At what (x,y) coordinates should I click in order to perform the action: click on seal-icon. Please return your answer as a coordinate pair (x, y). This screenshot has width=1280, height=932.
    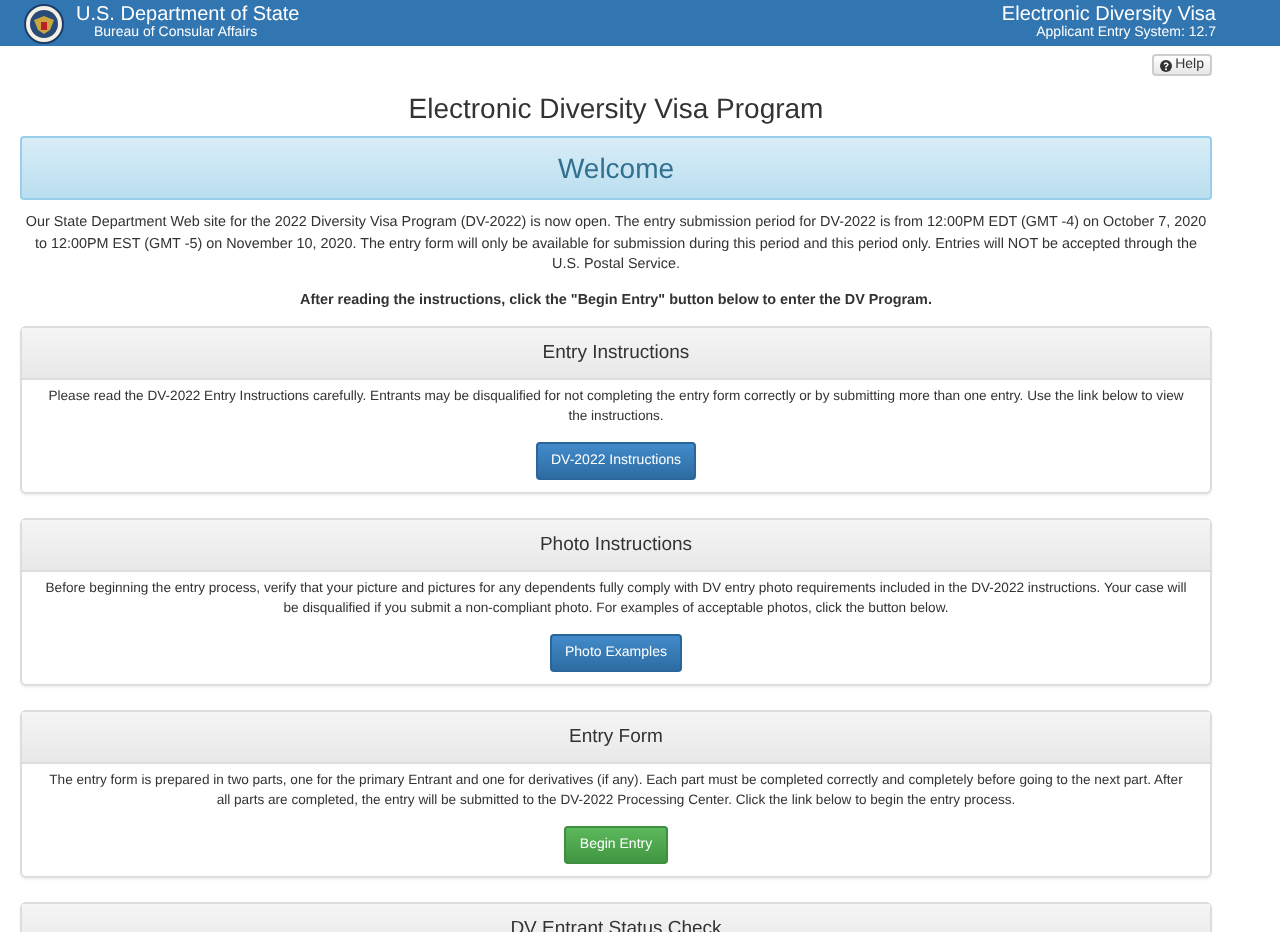
    Looking at the image, I should click on (44, 23).